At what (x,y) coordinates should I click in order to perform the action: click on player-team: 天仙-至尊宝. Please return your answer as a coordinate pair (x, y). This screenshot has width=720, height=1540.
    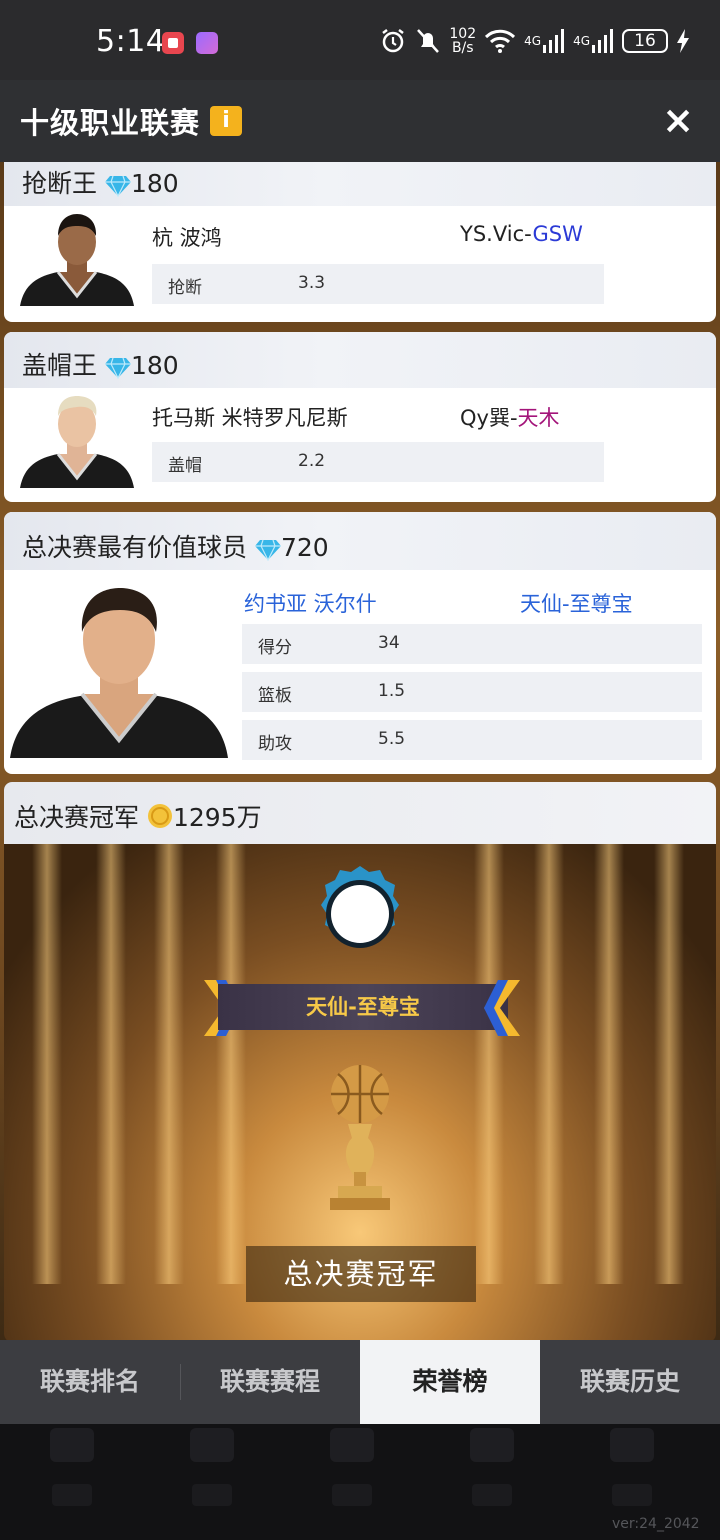
    Looking at the image, I should click on (576, 604).